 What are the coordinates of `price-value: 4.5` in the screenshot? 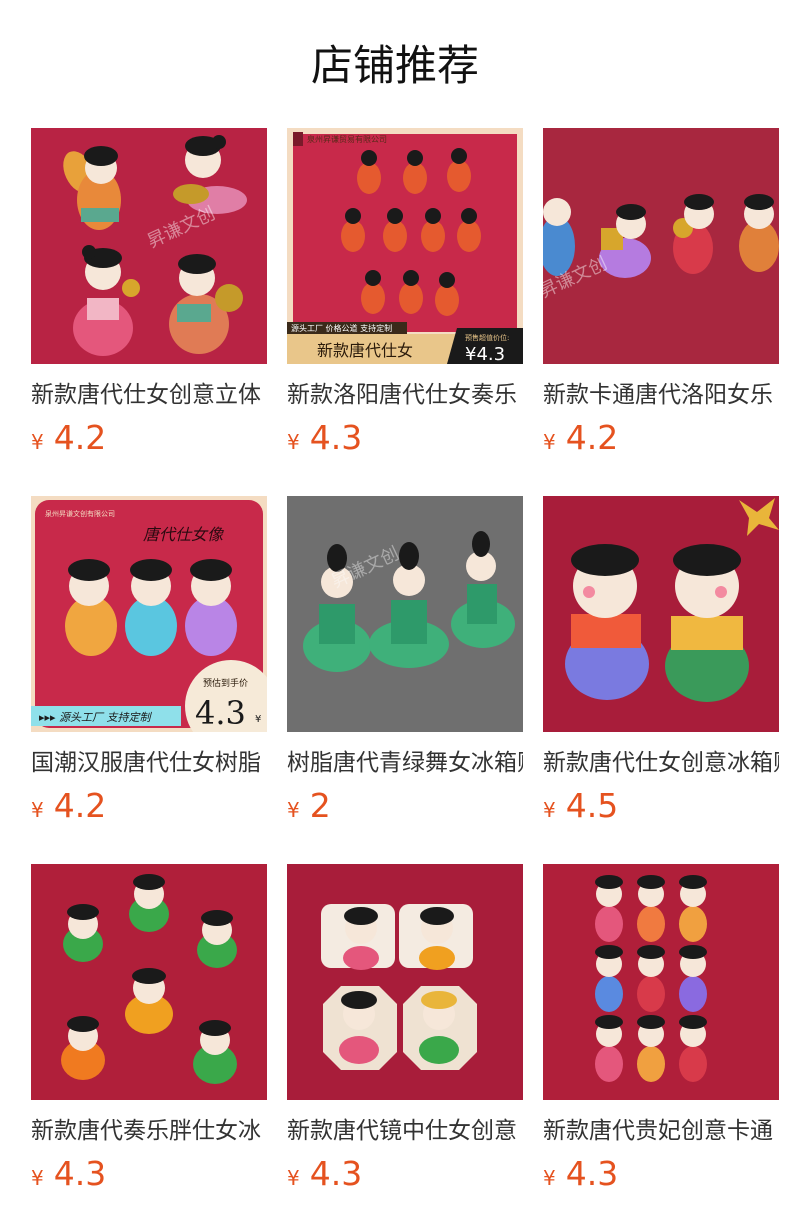 It's located at (592, 805).